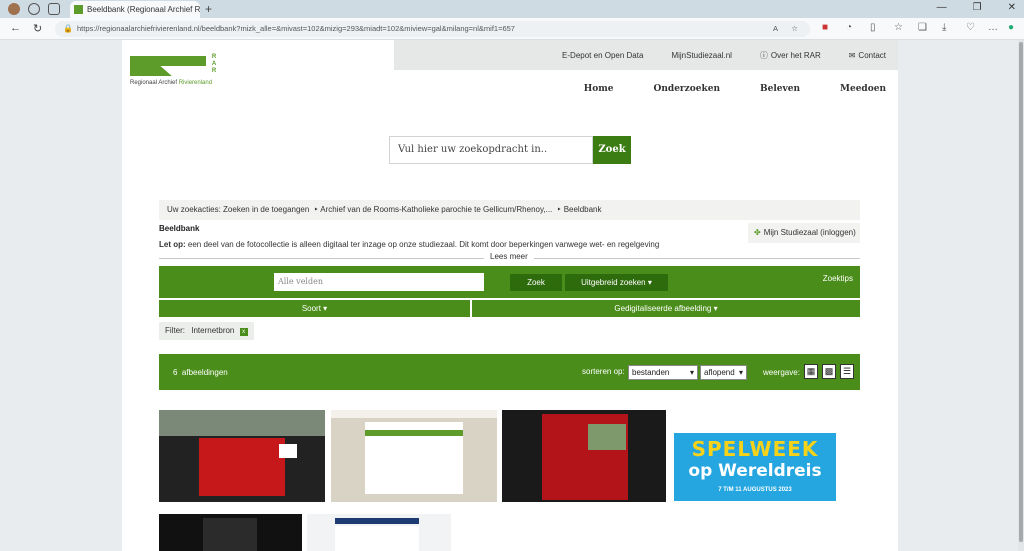 This screenshot has height=551, width=1024. What do you see at coordinates (755, 490) in the screenshot?
I see `spelweek-date: 7 T/M 11 AUGUSTUS 2023` at bounding box center [755, 490].